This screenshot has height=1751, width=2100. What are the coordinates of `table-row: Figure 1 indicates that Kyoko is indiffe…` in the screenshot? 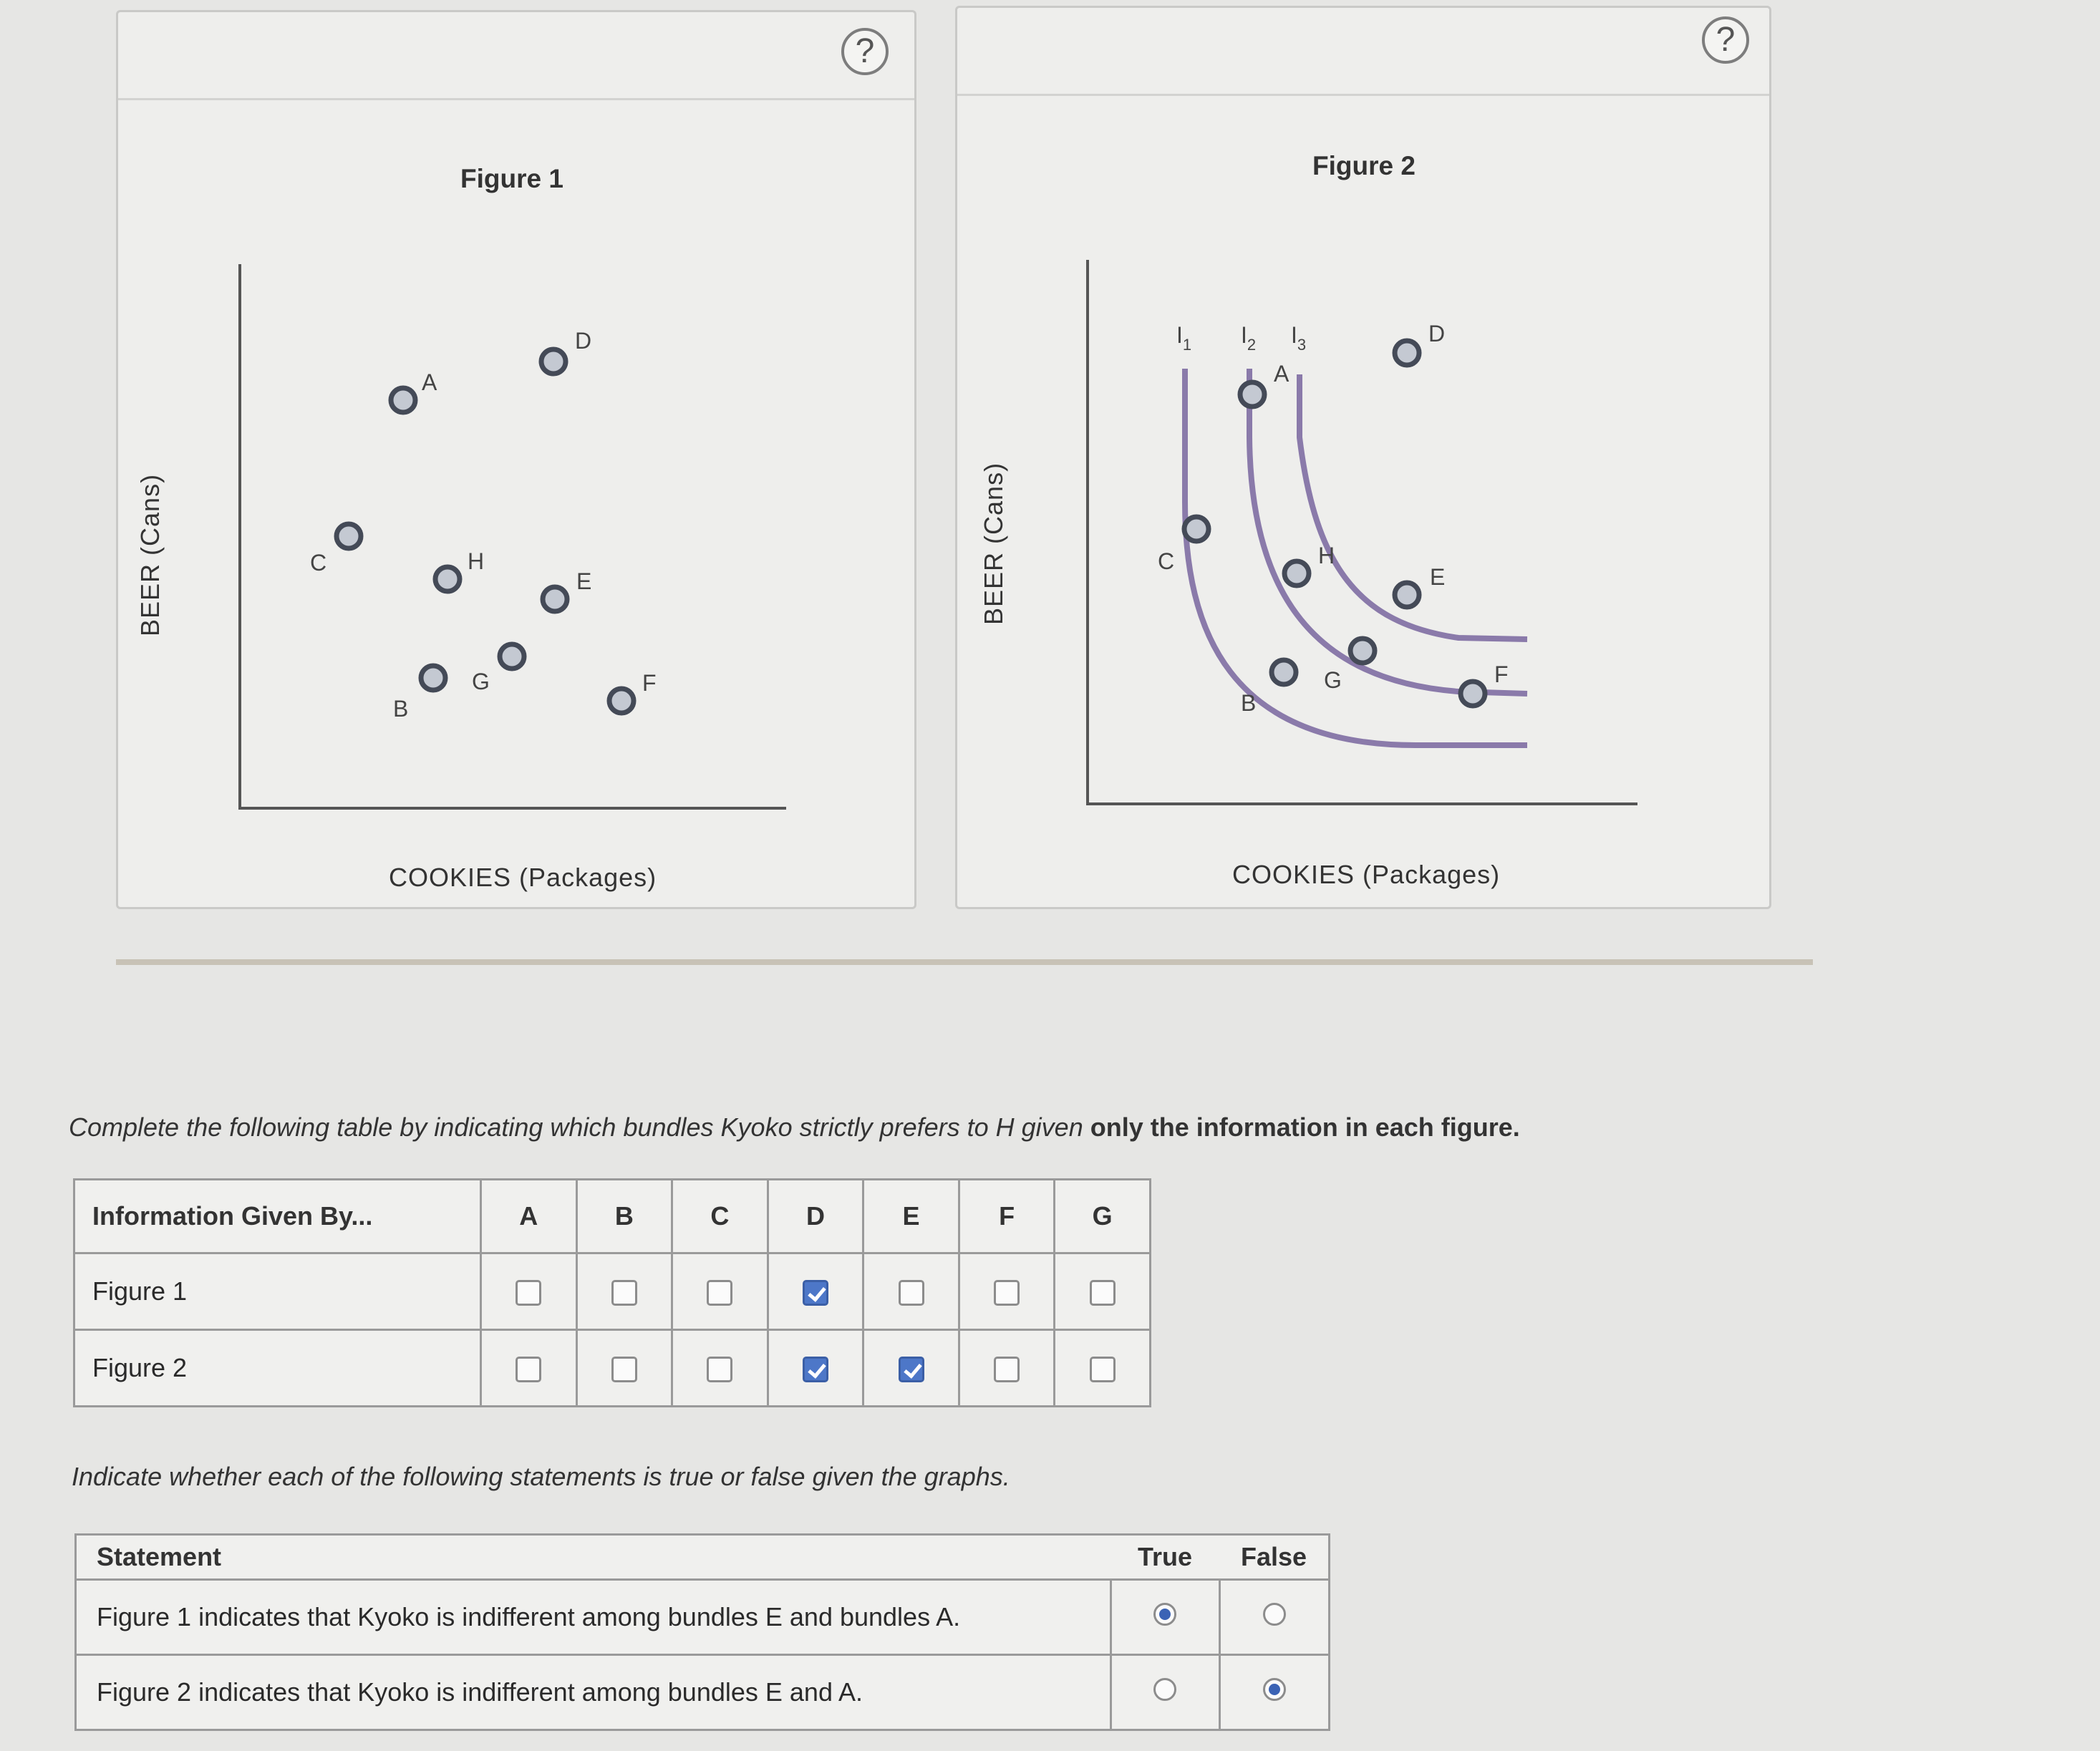 It's located at (702, 1617).